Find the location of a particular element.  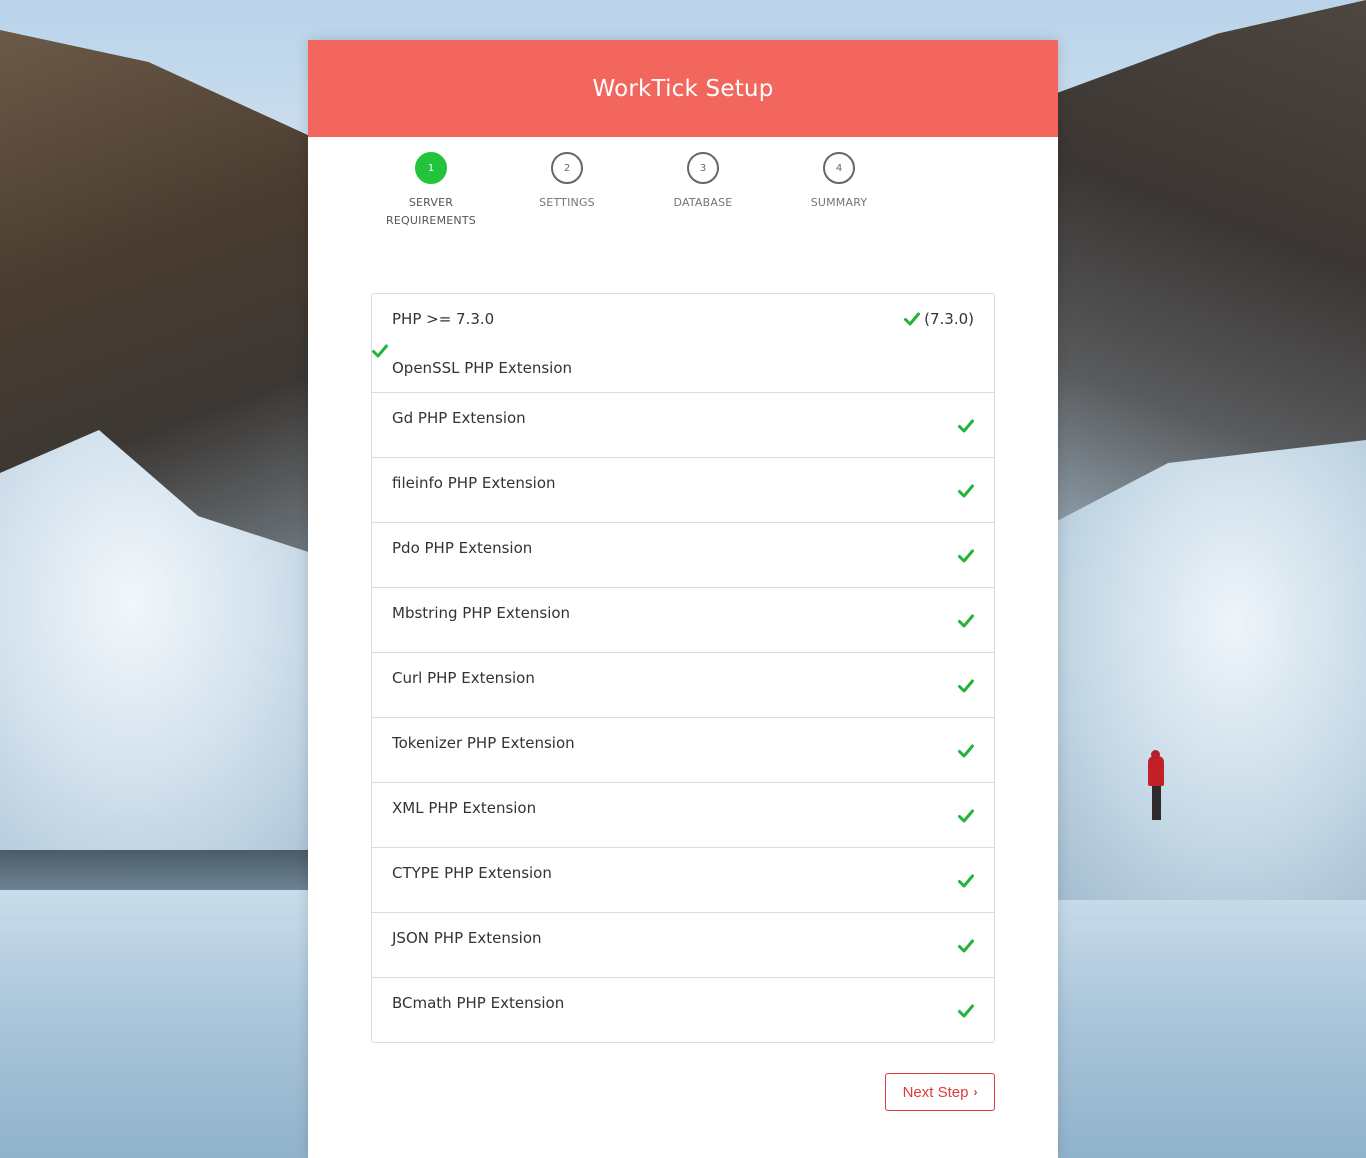

next-step-label: Next Step is located at coordinates (935, 1092).